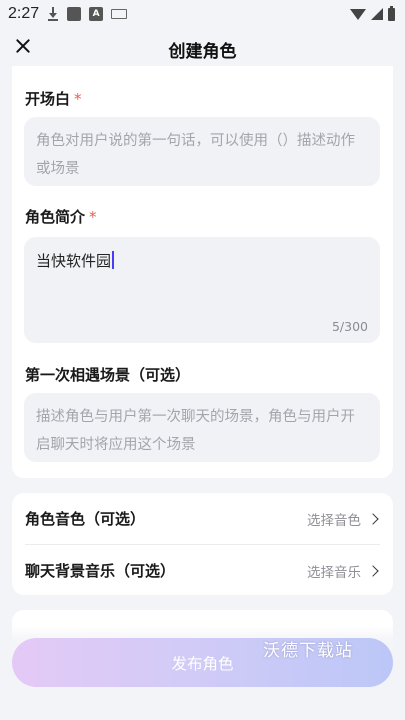 Image resolution: width=405 pixels, height=720 pixels. I want to click on watermark: 沃德下载站, so click(308, 651).